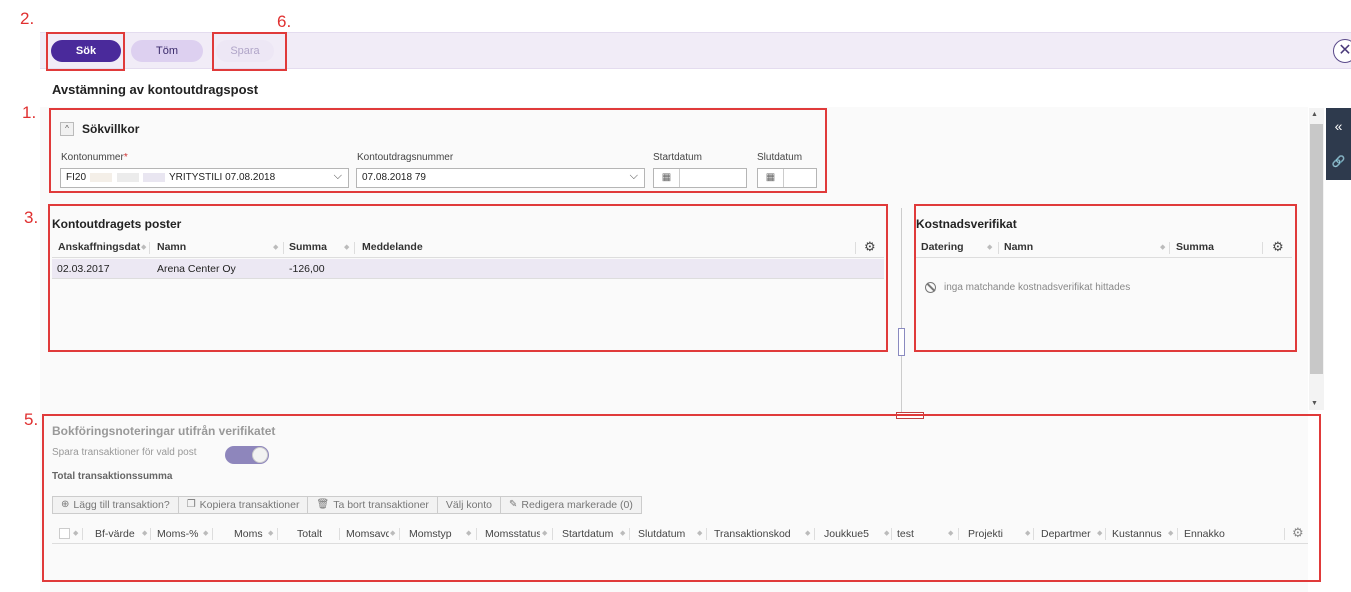  Describe the element at coordinates (94, 157) in the screenshot. I see `account-number-label: Kontonummer*` at that location.